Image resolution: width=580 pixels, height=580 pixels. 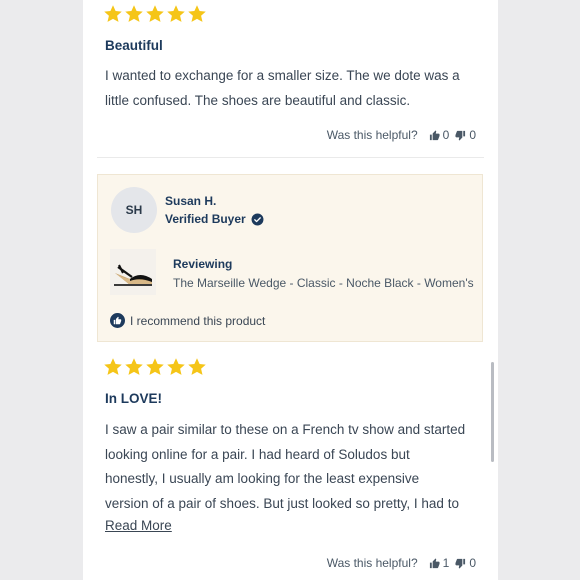 What do you see at coordinates (133, 398) in the screenshot?
I see `review-title: In LOVE!` at bounding box center [133, 398].